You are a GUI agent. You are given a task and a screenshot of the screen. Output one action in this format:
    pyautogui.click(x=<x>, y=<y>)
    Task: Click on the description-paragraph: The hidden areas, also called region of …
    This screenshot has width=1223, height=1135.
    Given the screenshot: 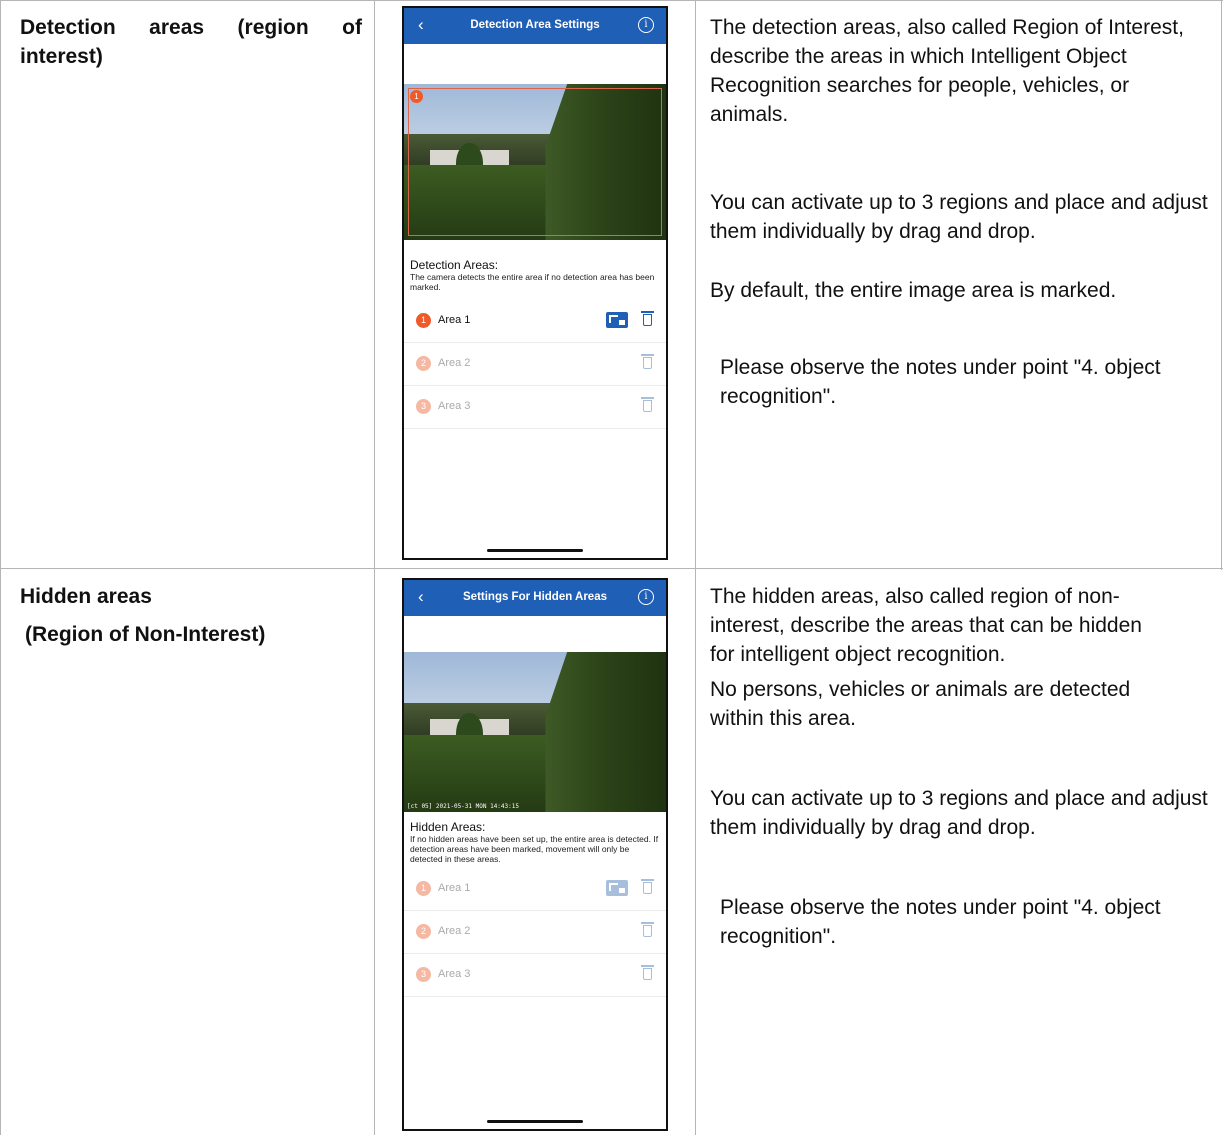 What is the action you would take?
    pyautogui.click(x=926, y=625)
    